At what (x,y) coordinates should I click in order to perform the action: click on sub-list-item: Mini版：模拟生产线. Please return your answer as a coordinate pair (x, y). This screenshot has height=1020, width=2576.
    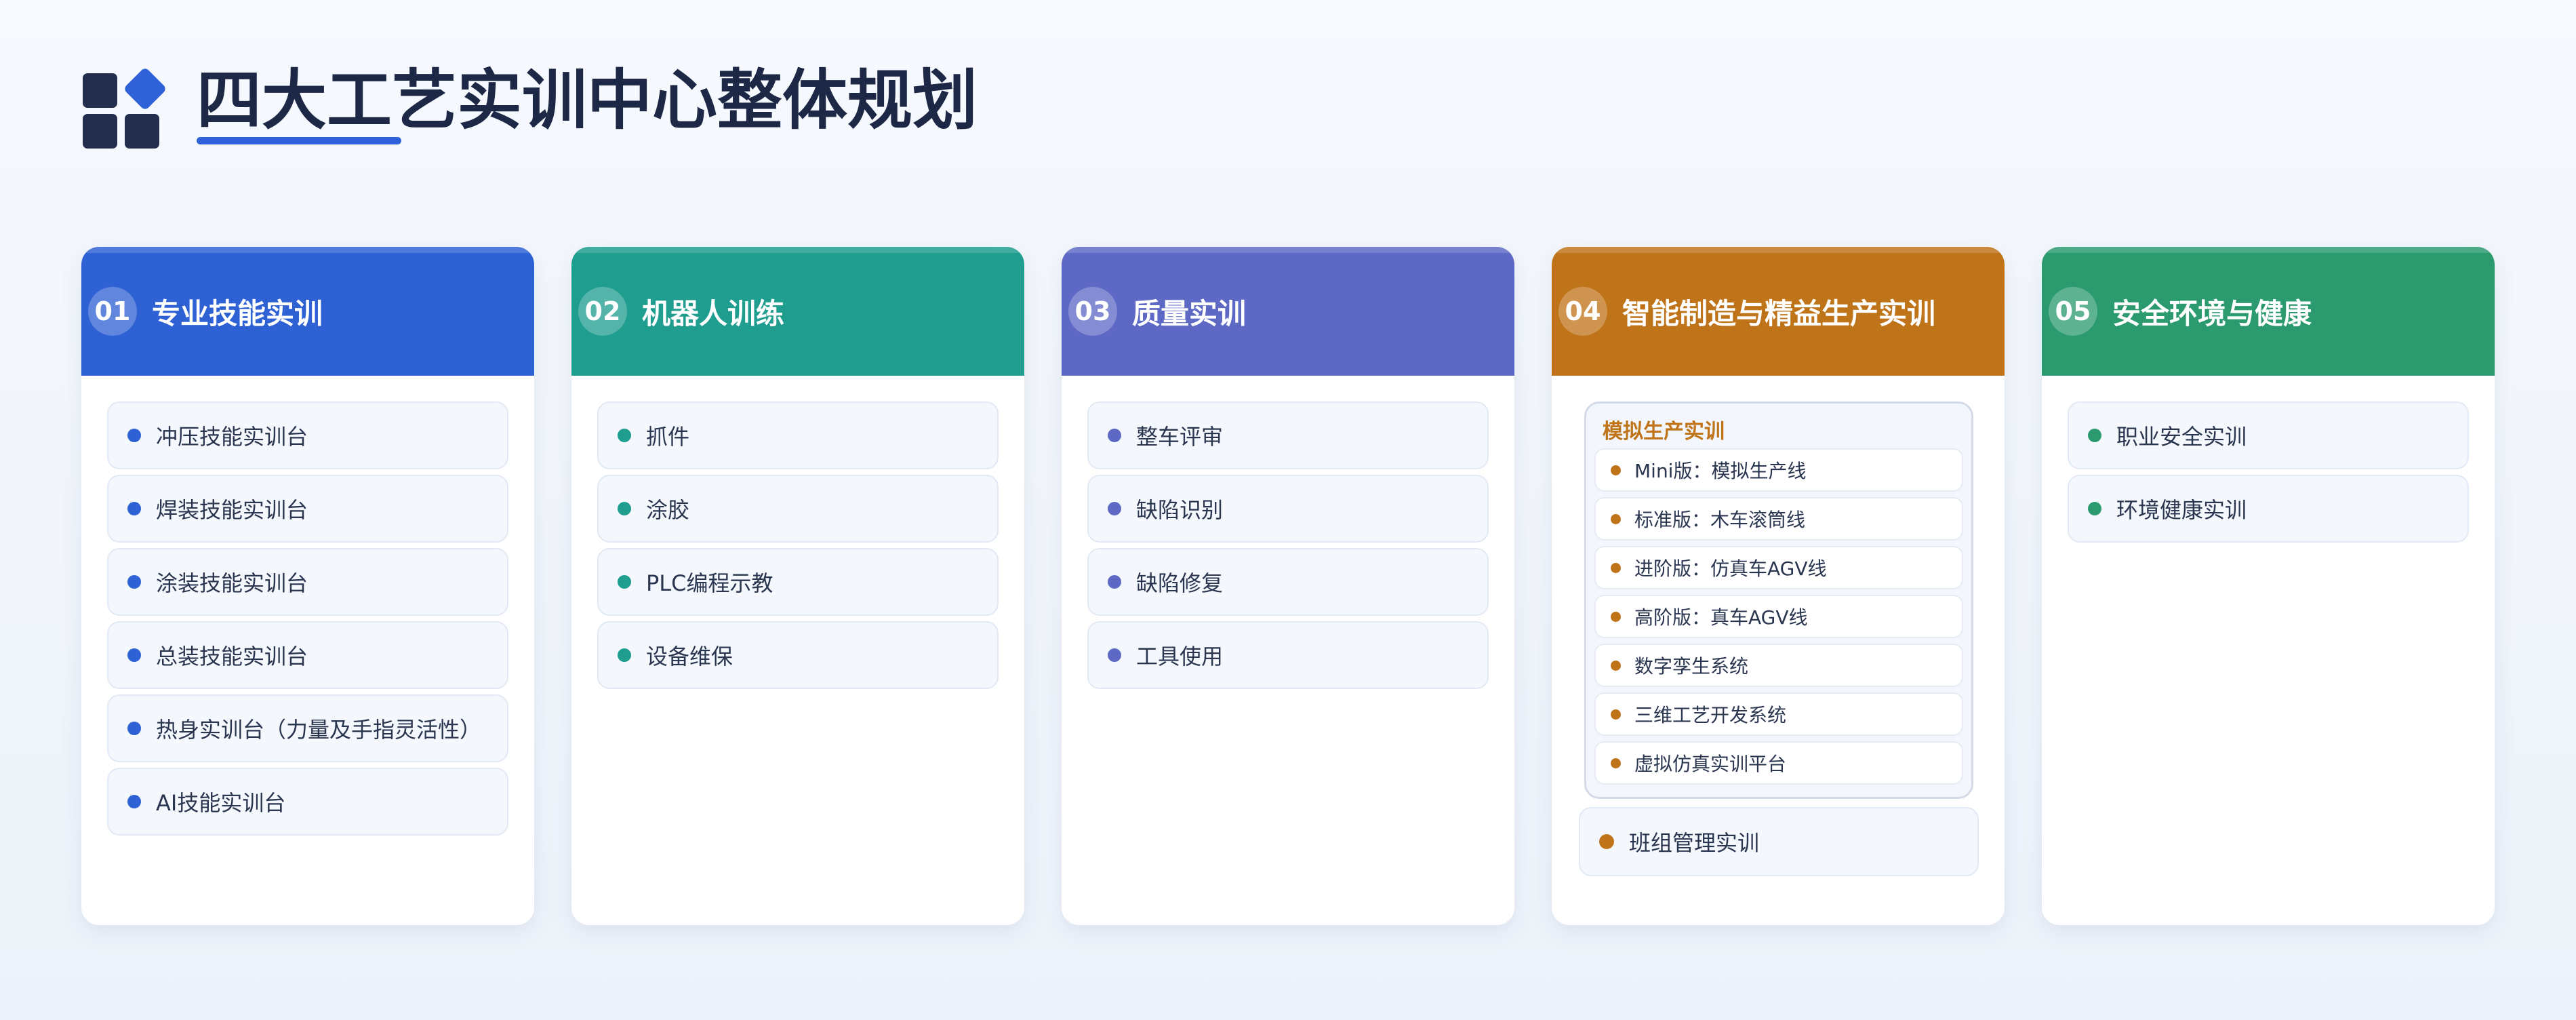
    Looking at the image, I should click on (1778, 470).